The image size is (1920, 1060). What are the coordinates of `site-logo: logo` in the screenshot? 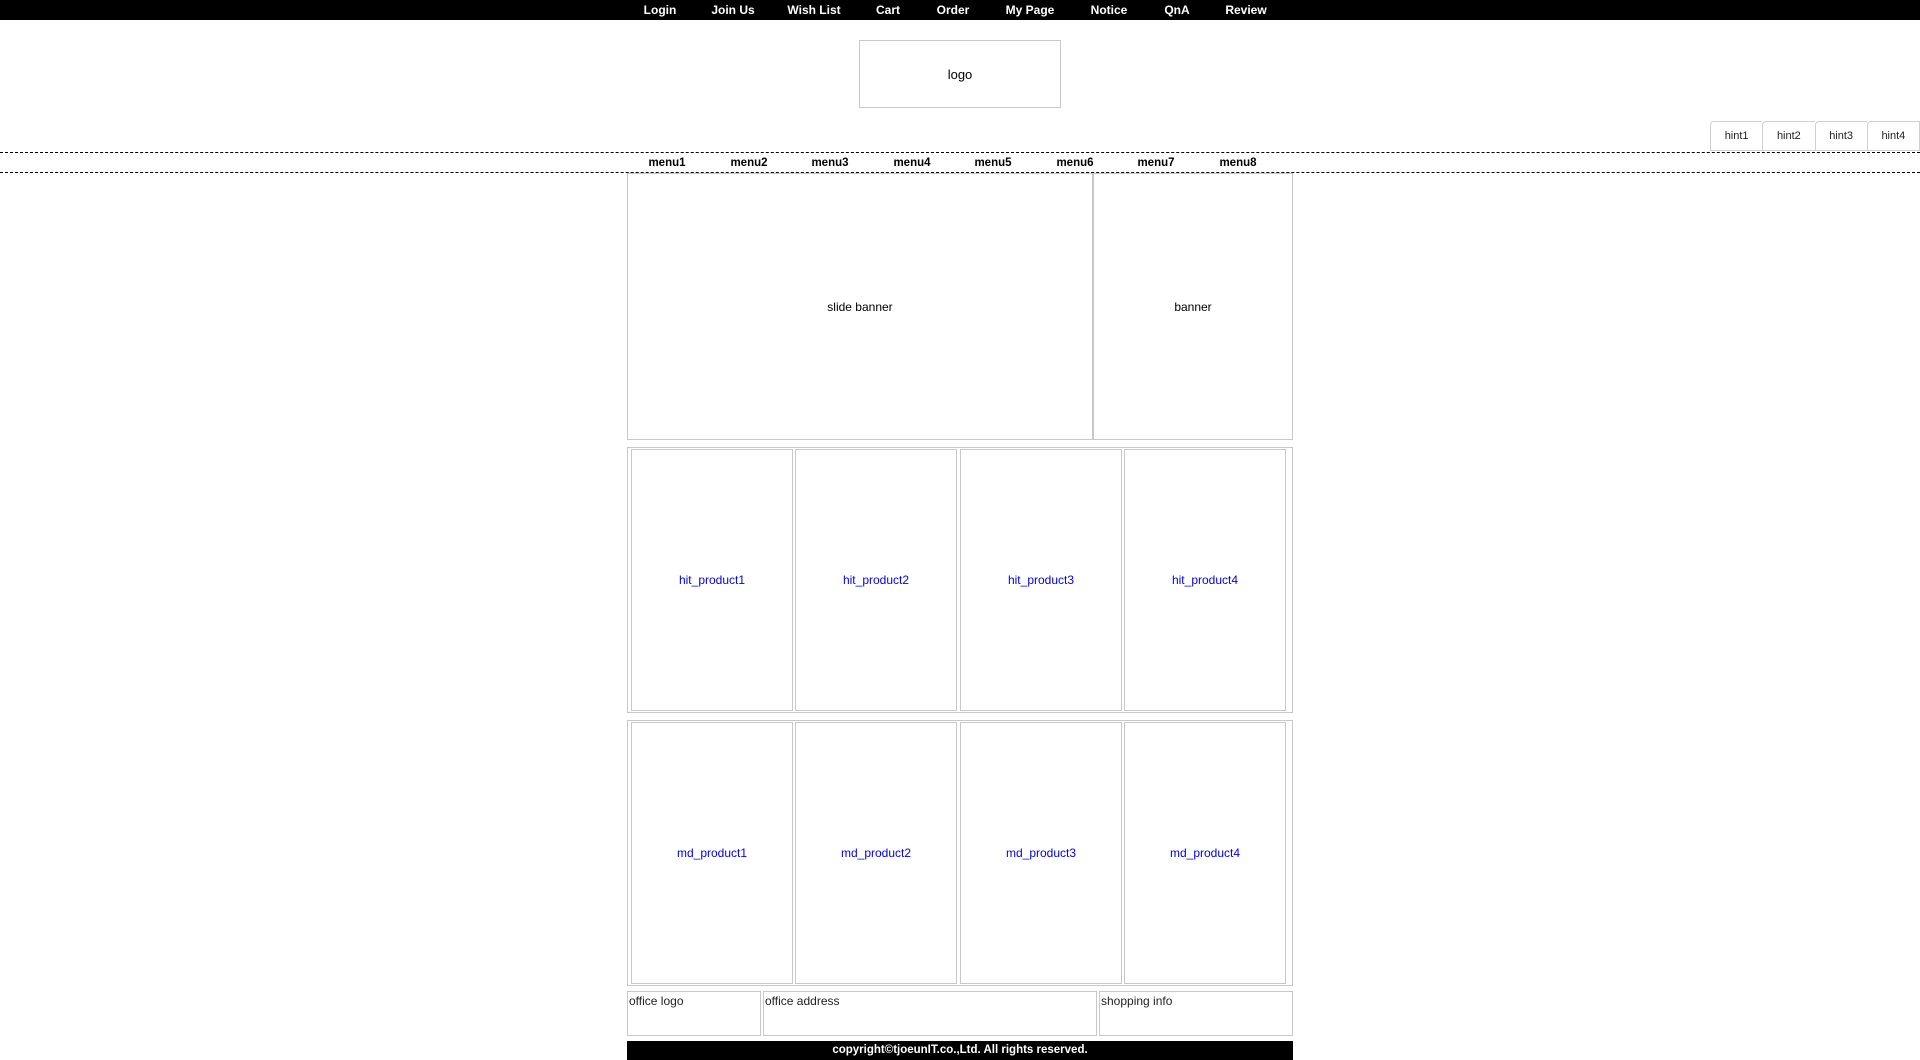 It's located at (960, 74).